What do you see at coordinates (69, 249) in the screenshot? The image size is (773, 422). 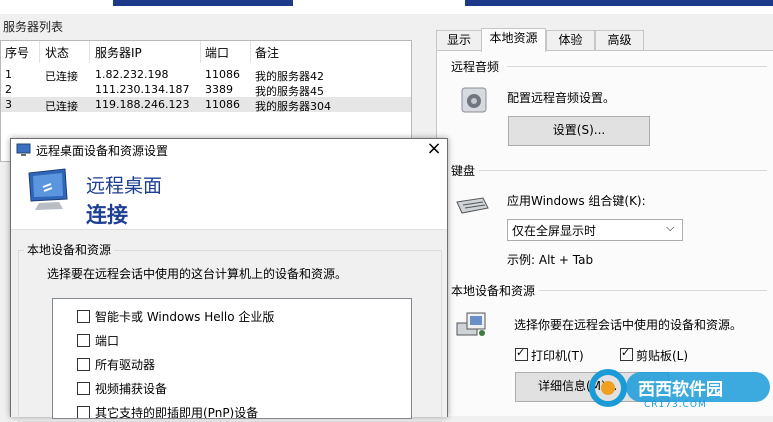 I see `dialog-group-title: 本地设备和资源` at bounding box center [69, 249].